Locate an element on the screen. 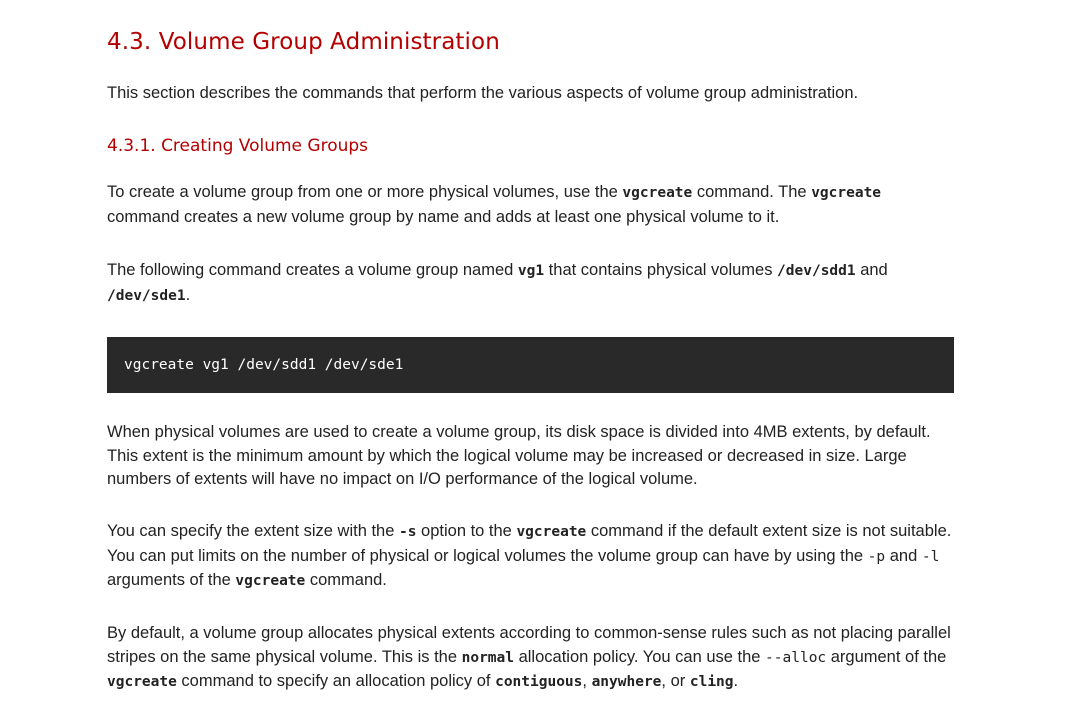 Image resolution: width=1080 pixels, height=710 pixels. inline-code: vg1 is located at coordinates (531, 271).